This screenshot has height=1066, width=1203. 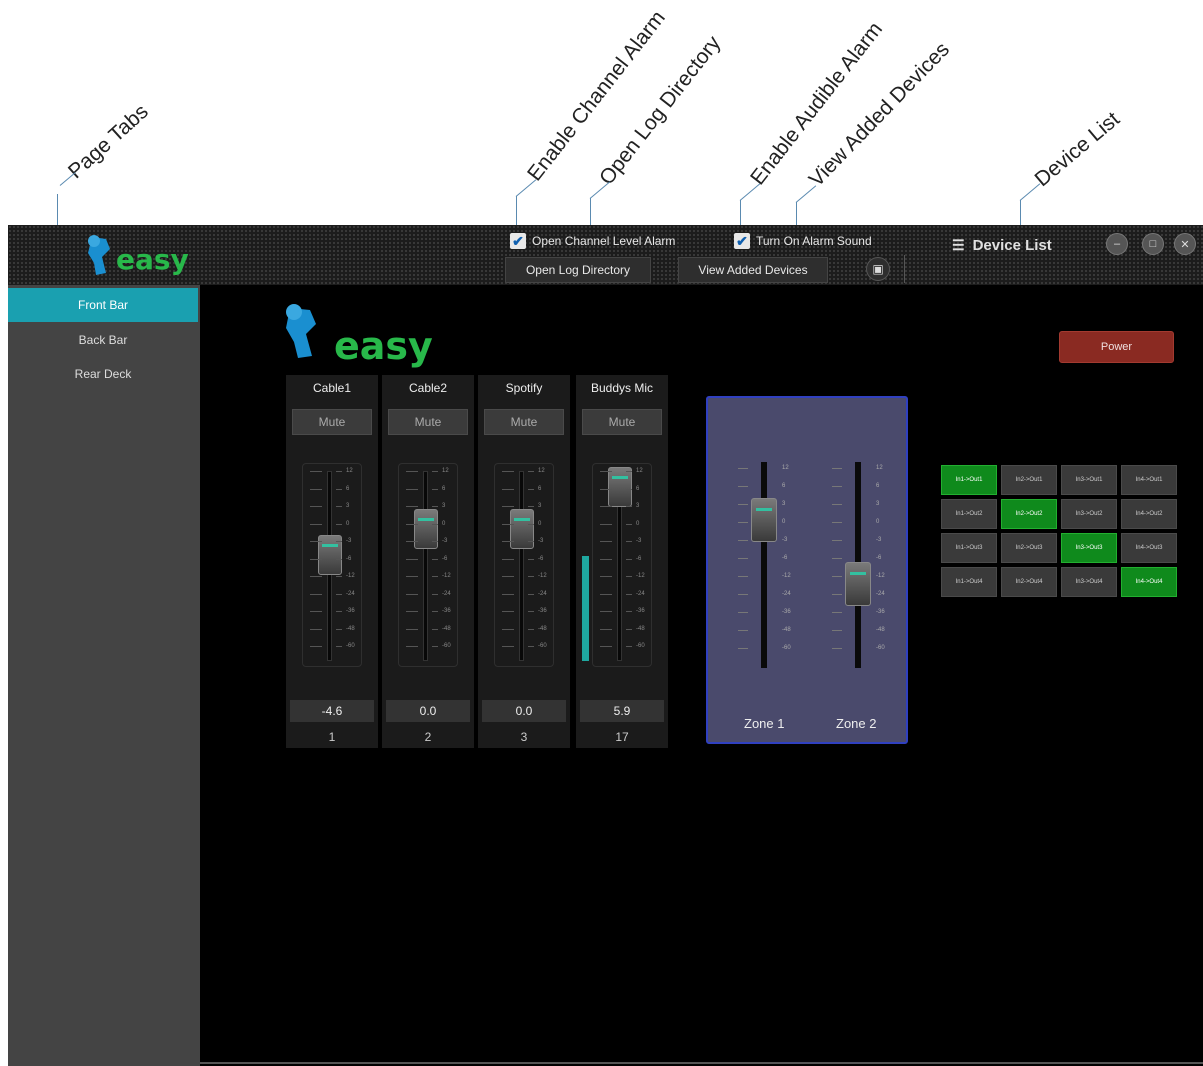 What do you see at coordinates (1149, 582) in the screenshot?
I see `matrix-cell: In4->Out4` at bounding box center [1149, 582].